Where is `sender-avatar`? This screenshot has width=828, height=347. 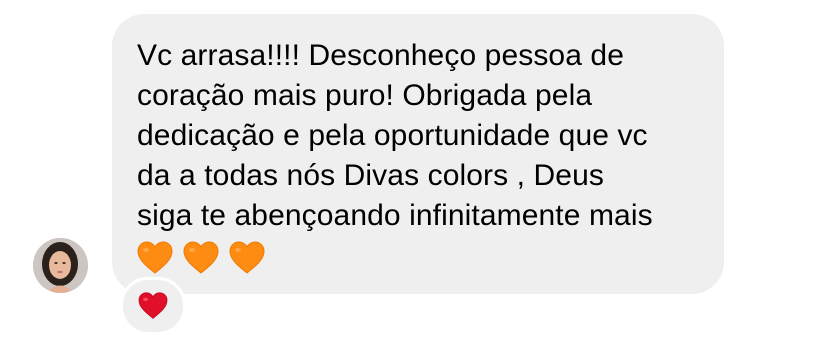
sender-avatar is located at coordinates (60, 265).